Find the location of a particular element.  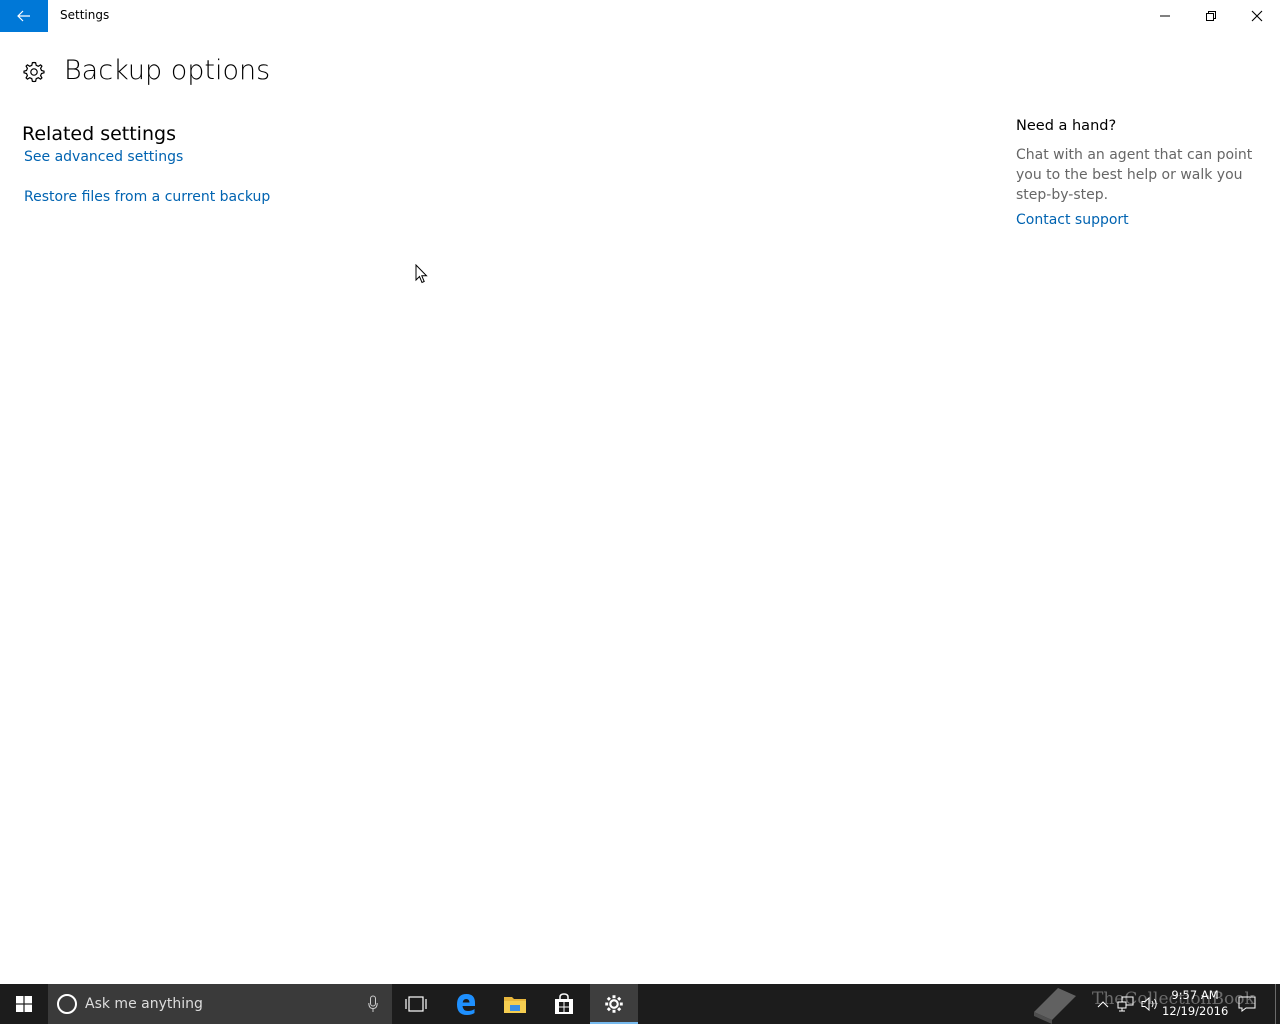

volume-button is located at coordinates (1150, 1004).